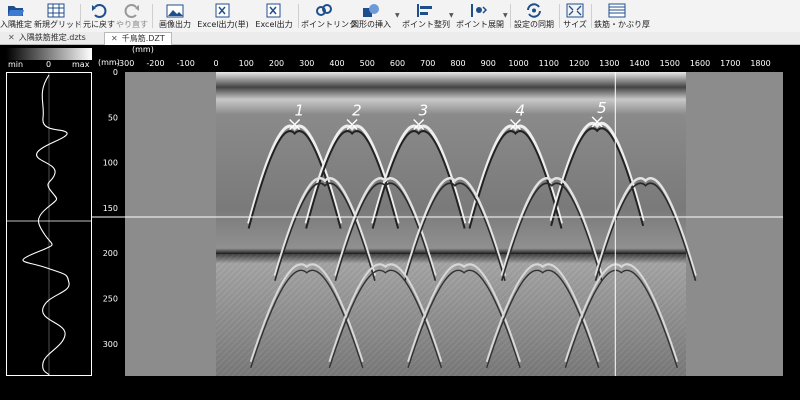 The image size is (800, 400). What do you see at coordinates (132, 24) in the screenshot?
I see `toolbar-item-label: やり直す` at bounding box center [132, 24].